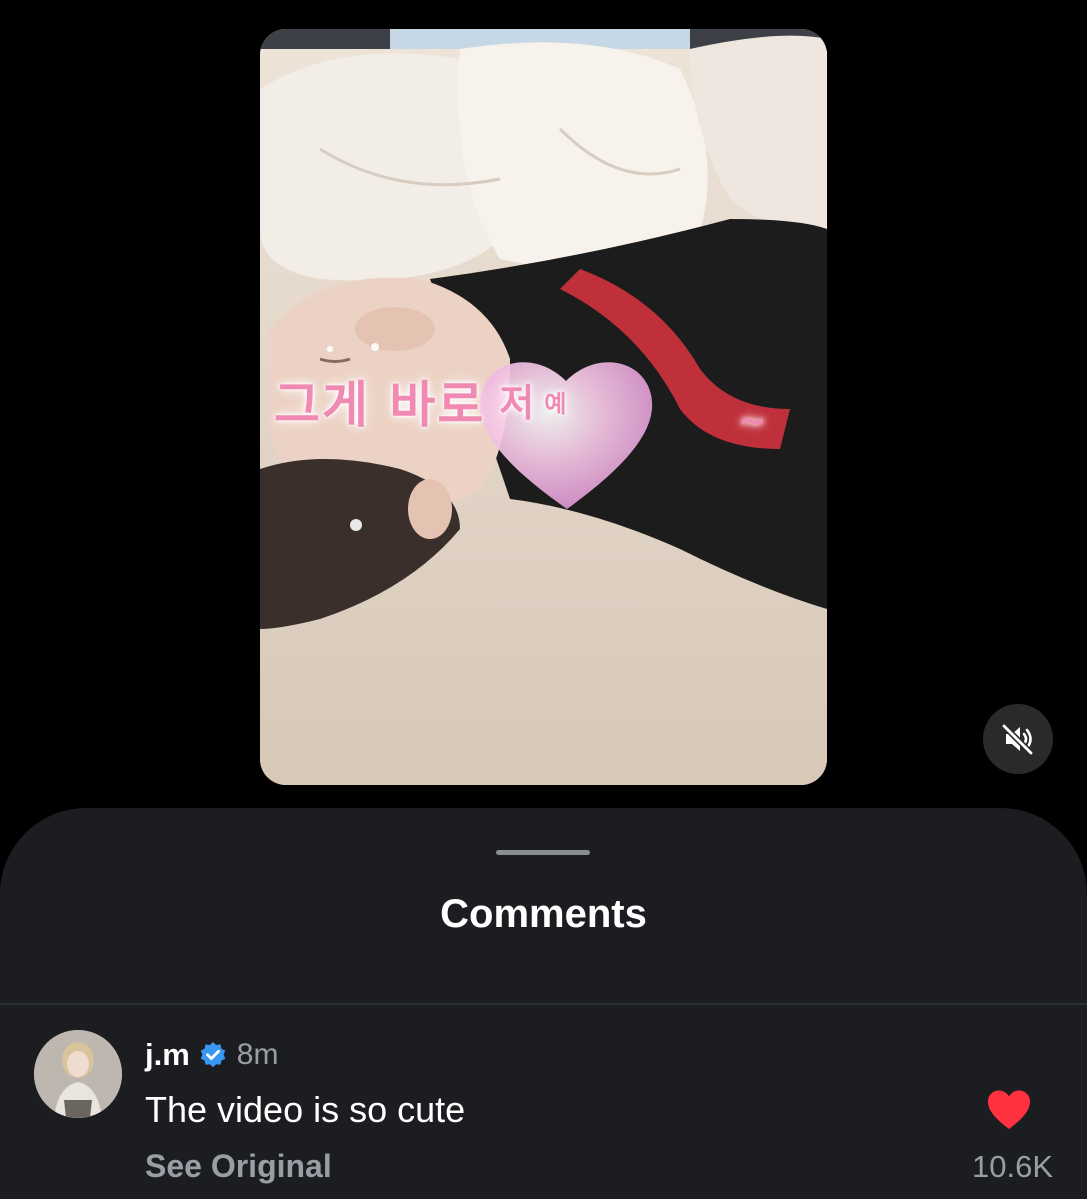 This screenshot has height=1199, width=1087. Describe the element at coordinates (380, 405) in the screenshot. I see `sticker-main-text: 그게 바로` at that location.